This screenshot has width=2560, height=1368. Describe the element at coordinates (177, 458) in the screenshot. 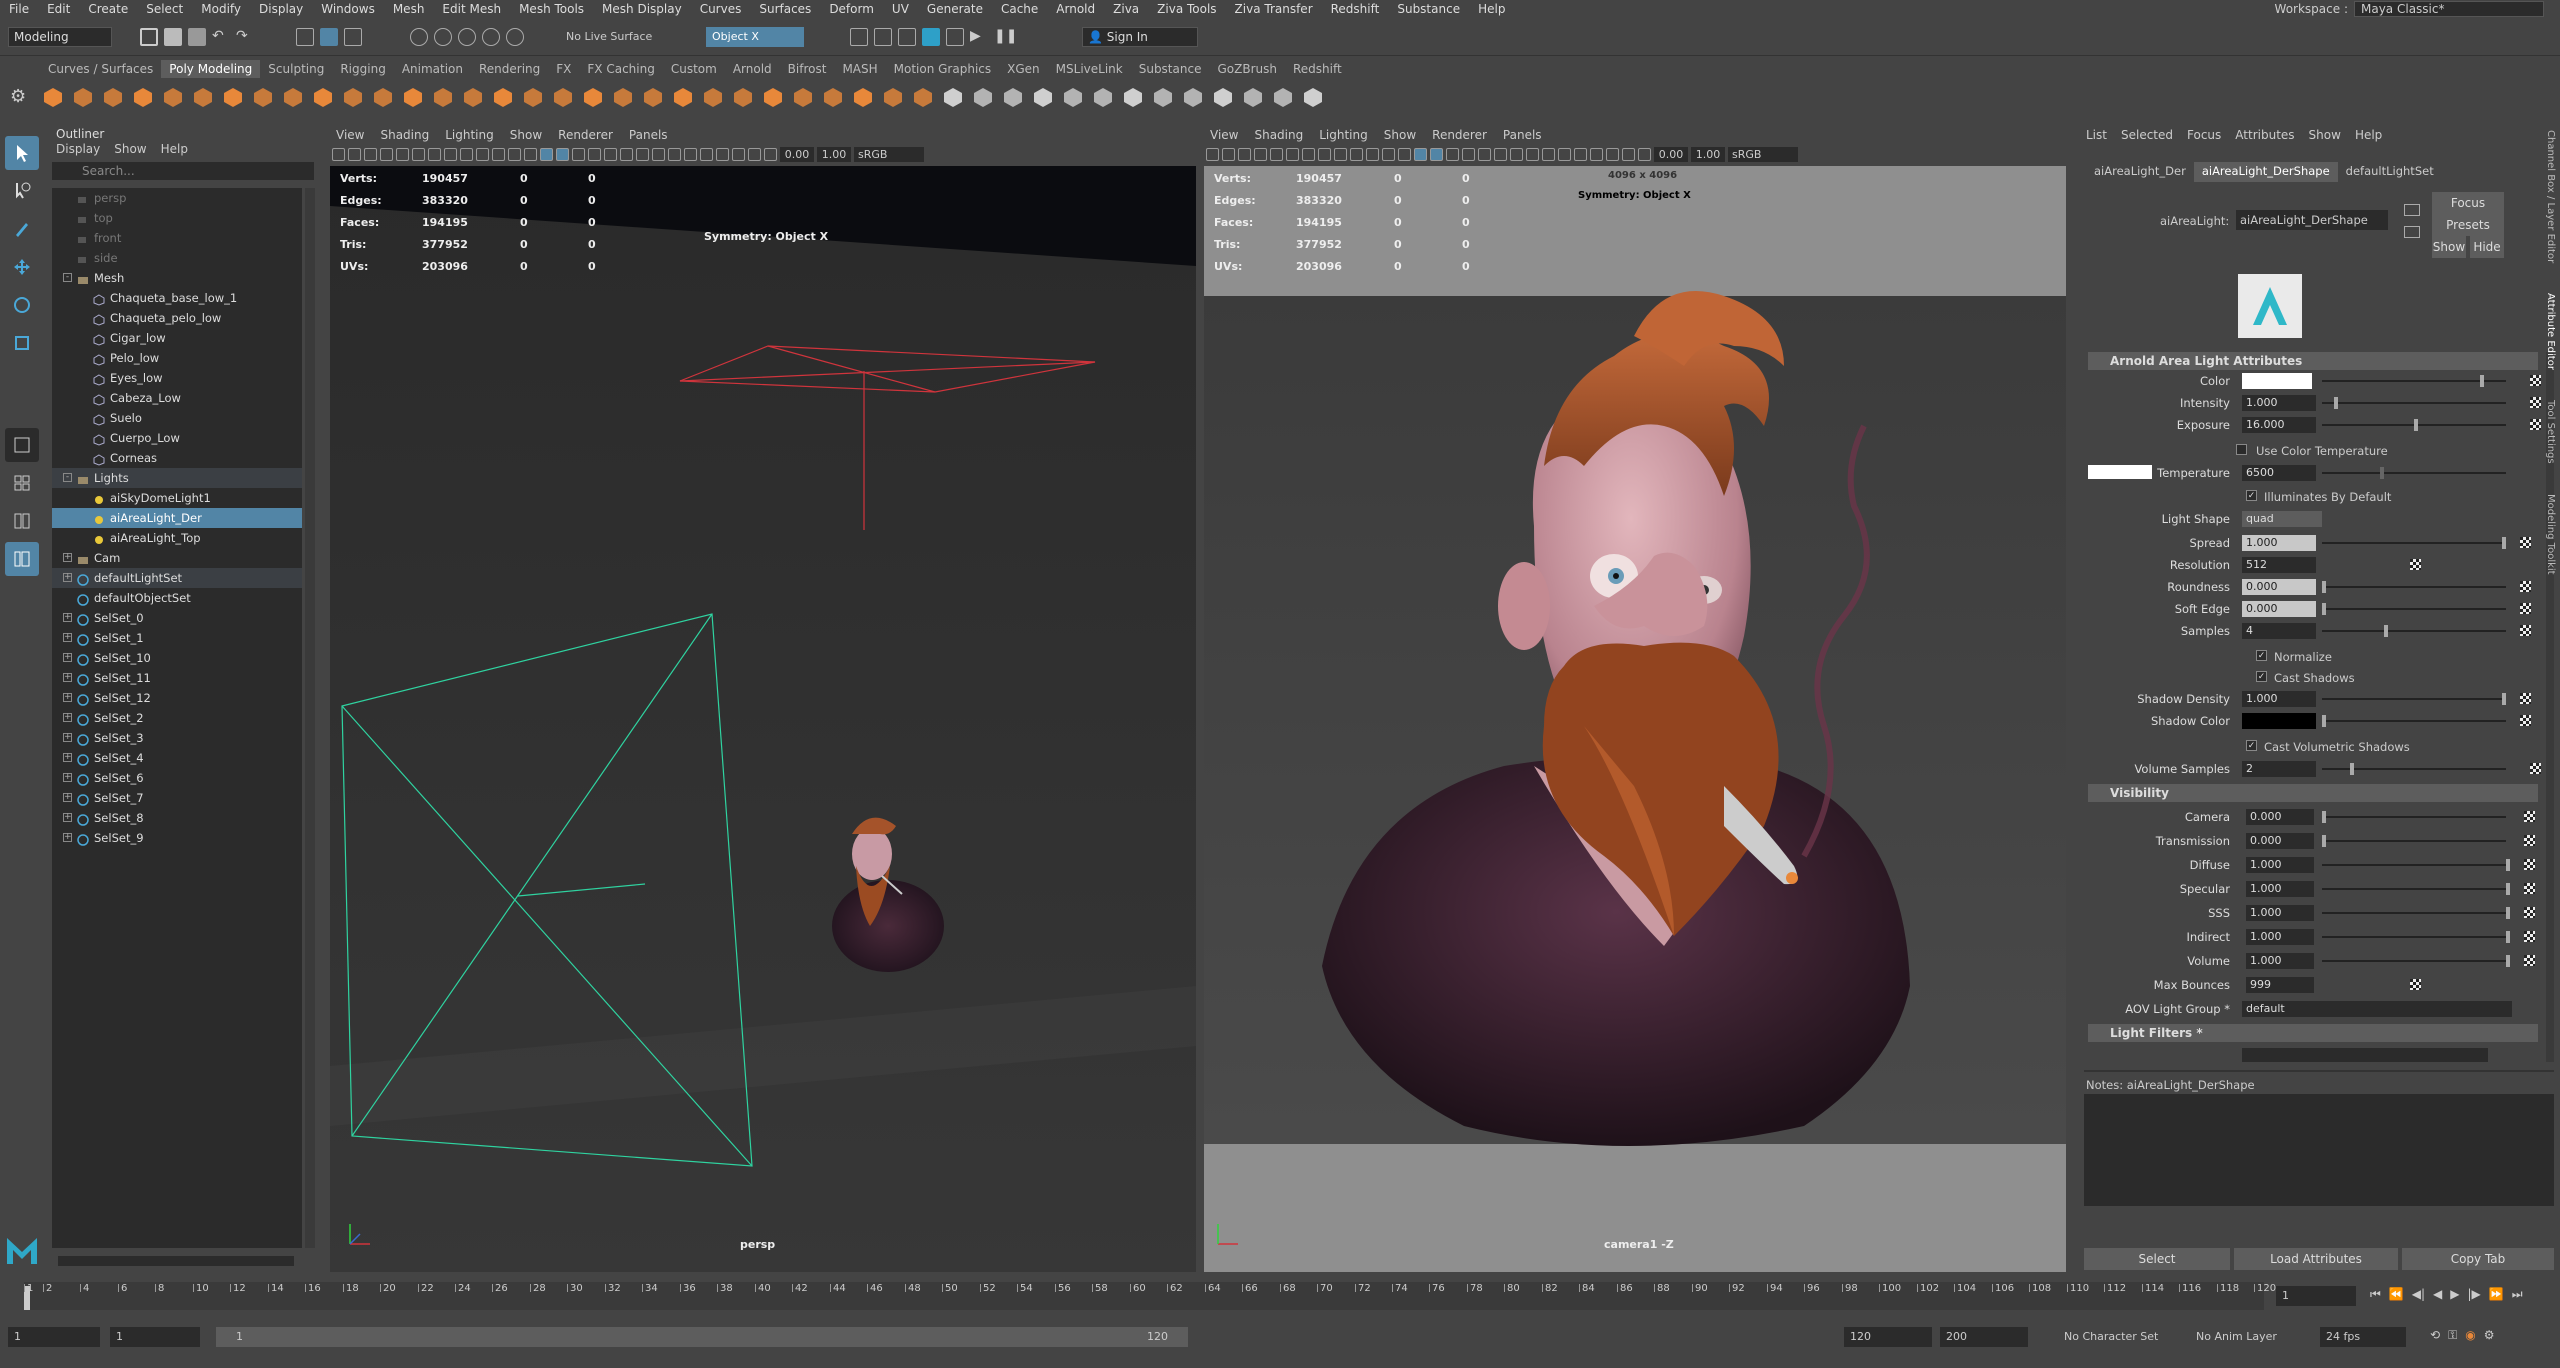

I see `outliner-item-corneas: Corneas` at that location.